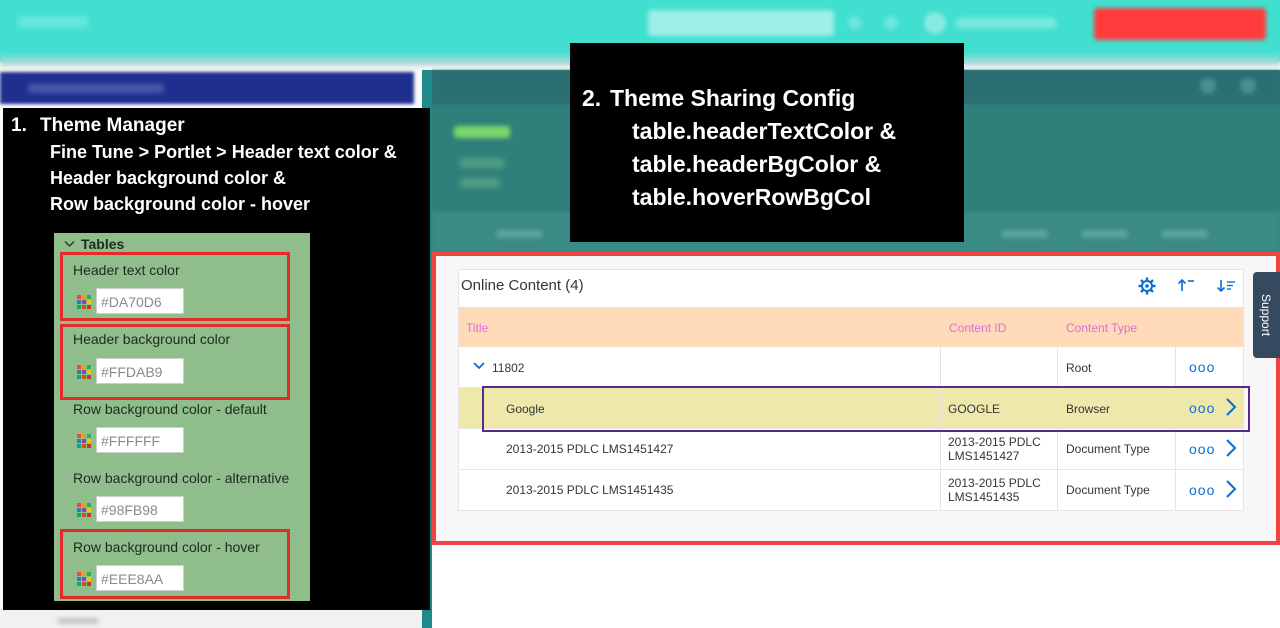 Image resolution: width=1280 pixels, height=628 pixels. Describe the element at coordinates (508, 368) in the screenshot. I see `row-title: 11802` at that location.